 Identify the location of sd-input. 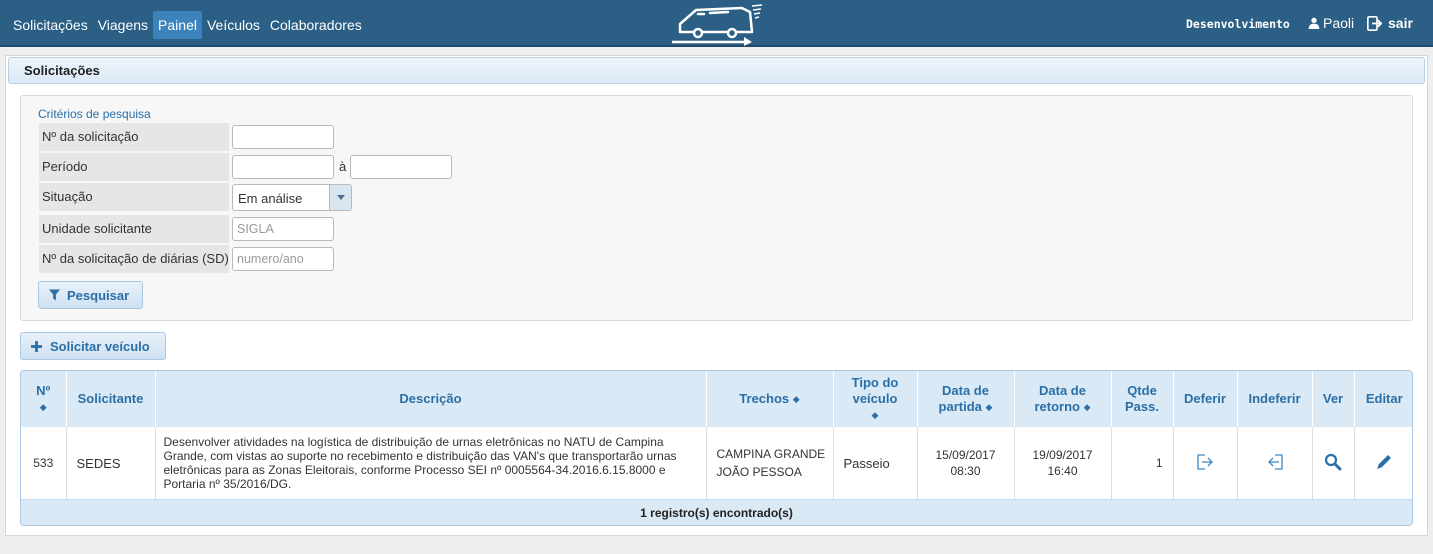
(283, 259).